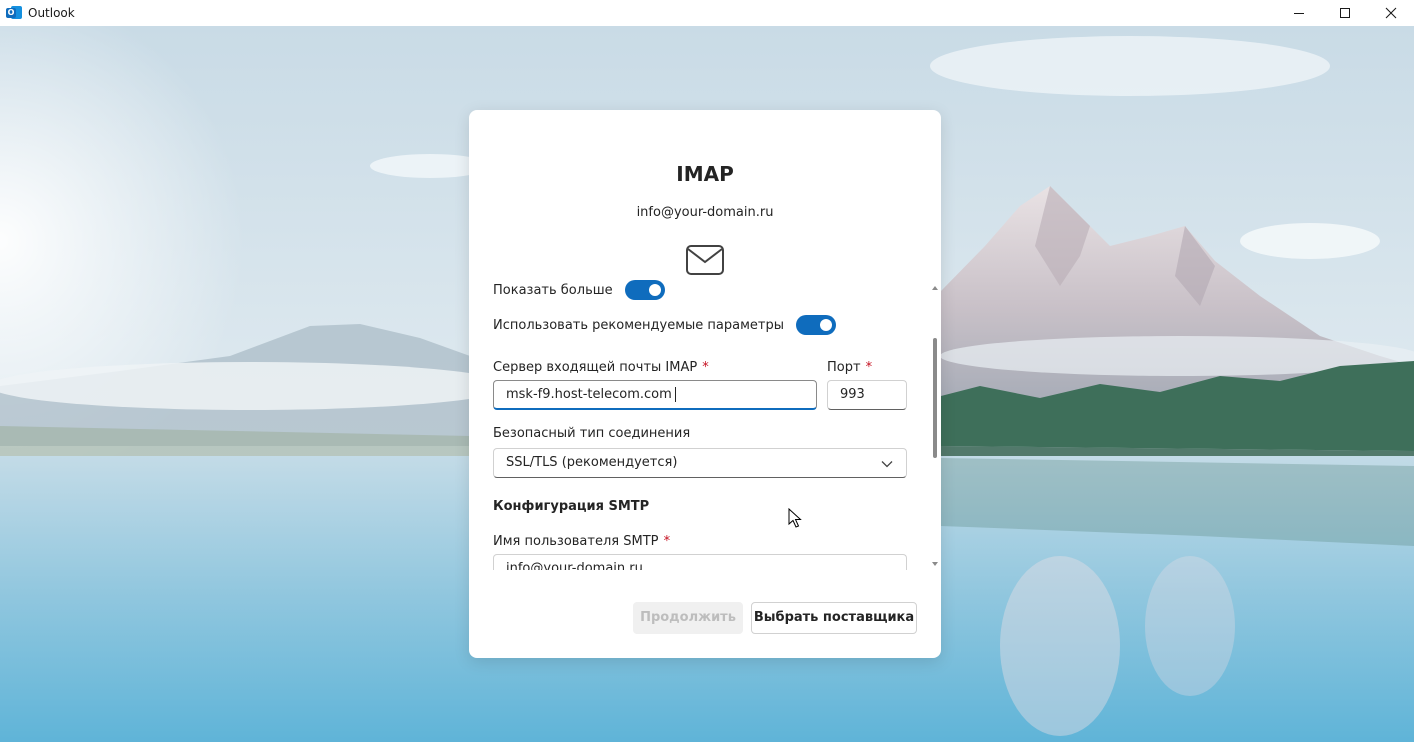  I want to click on minimize-icon, so click(1299, 13).